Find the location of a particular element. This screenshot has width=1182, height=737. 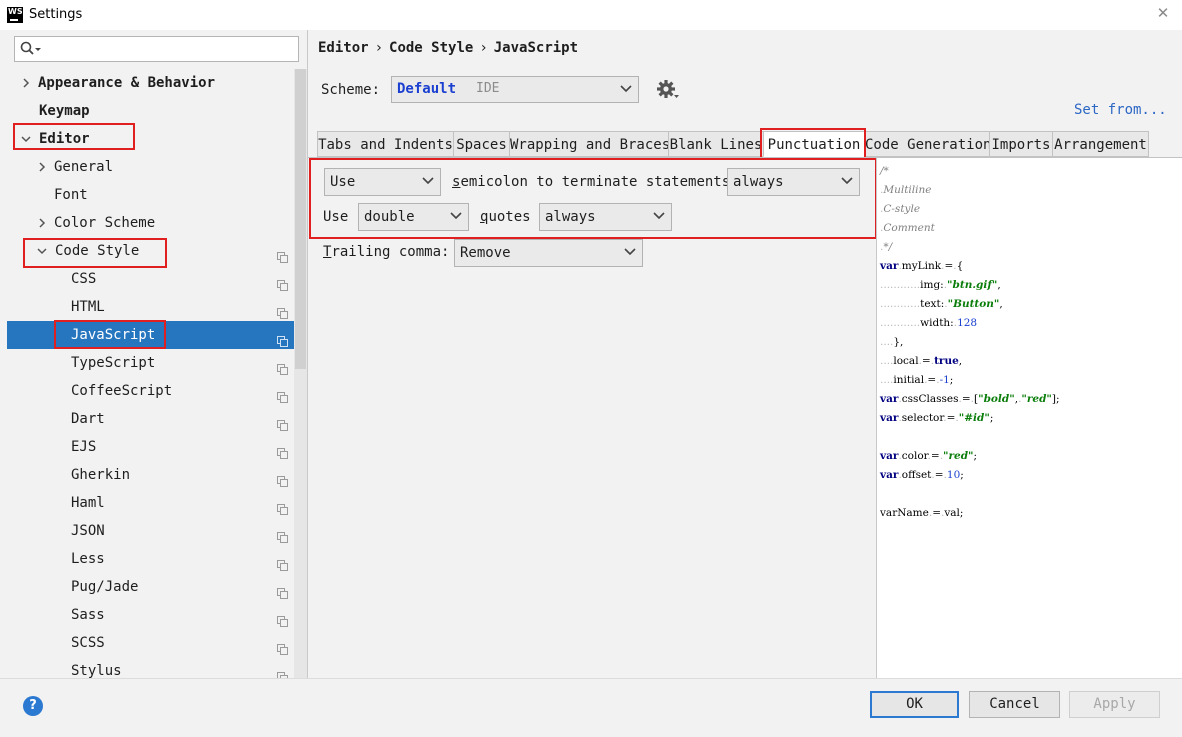

gear-icon is located at coordinates (668, 92).